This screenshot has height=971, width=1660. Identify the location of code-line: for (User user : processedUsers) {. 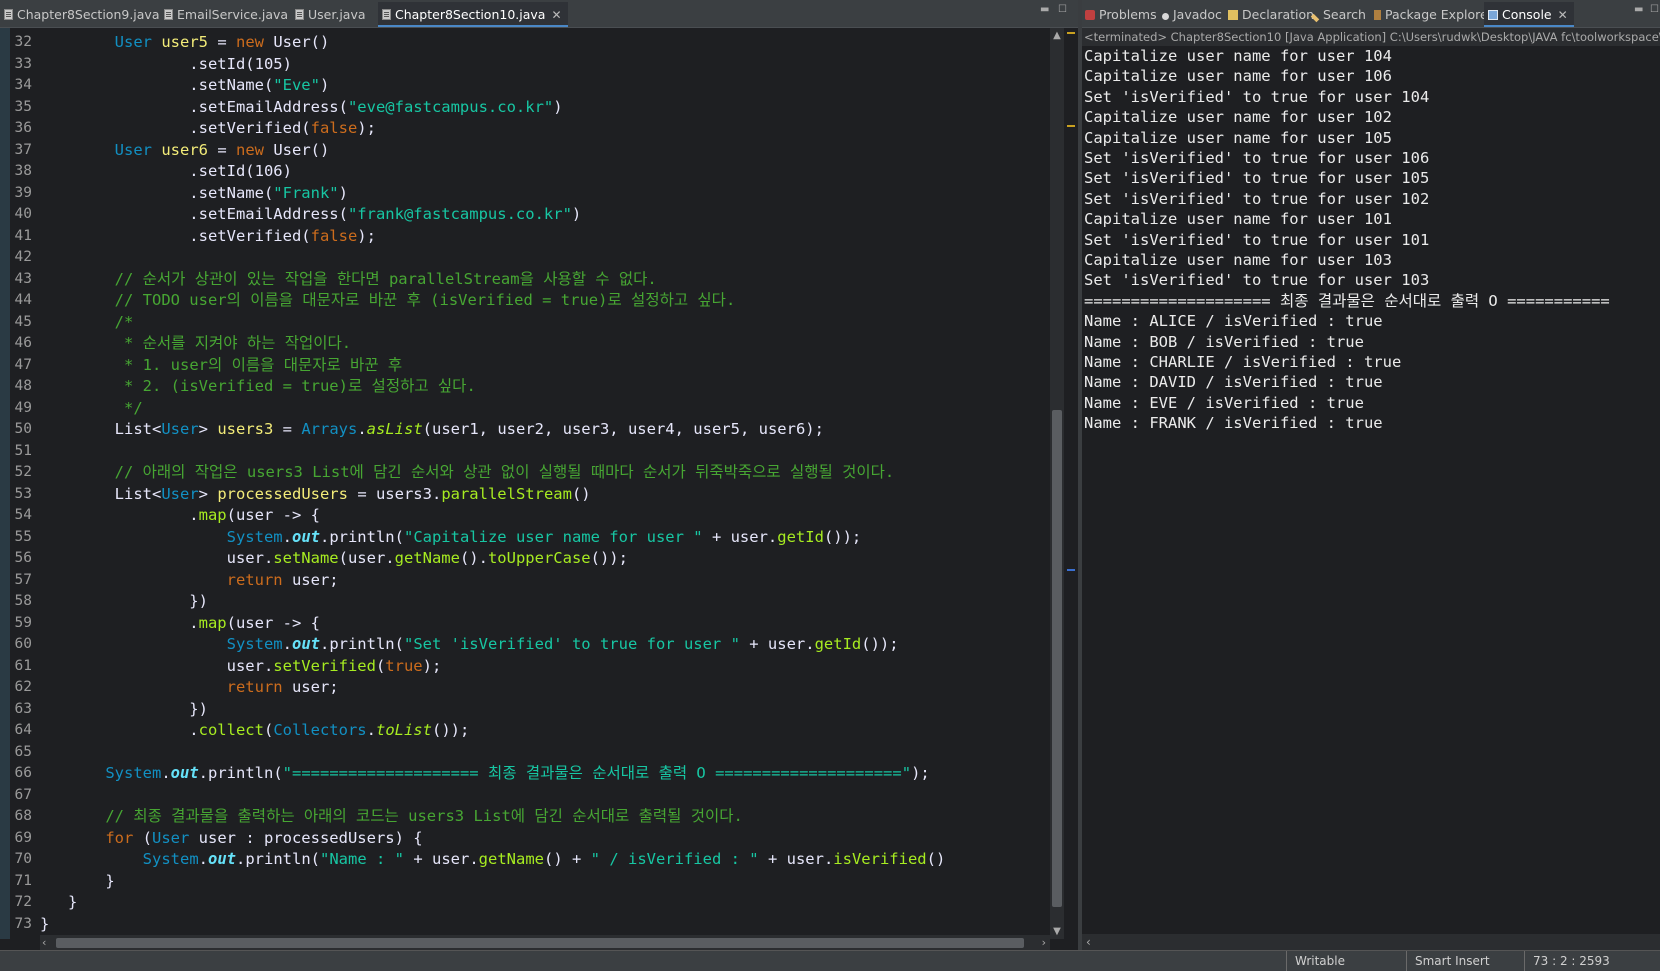
(231, 839).